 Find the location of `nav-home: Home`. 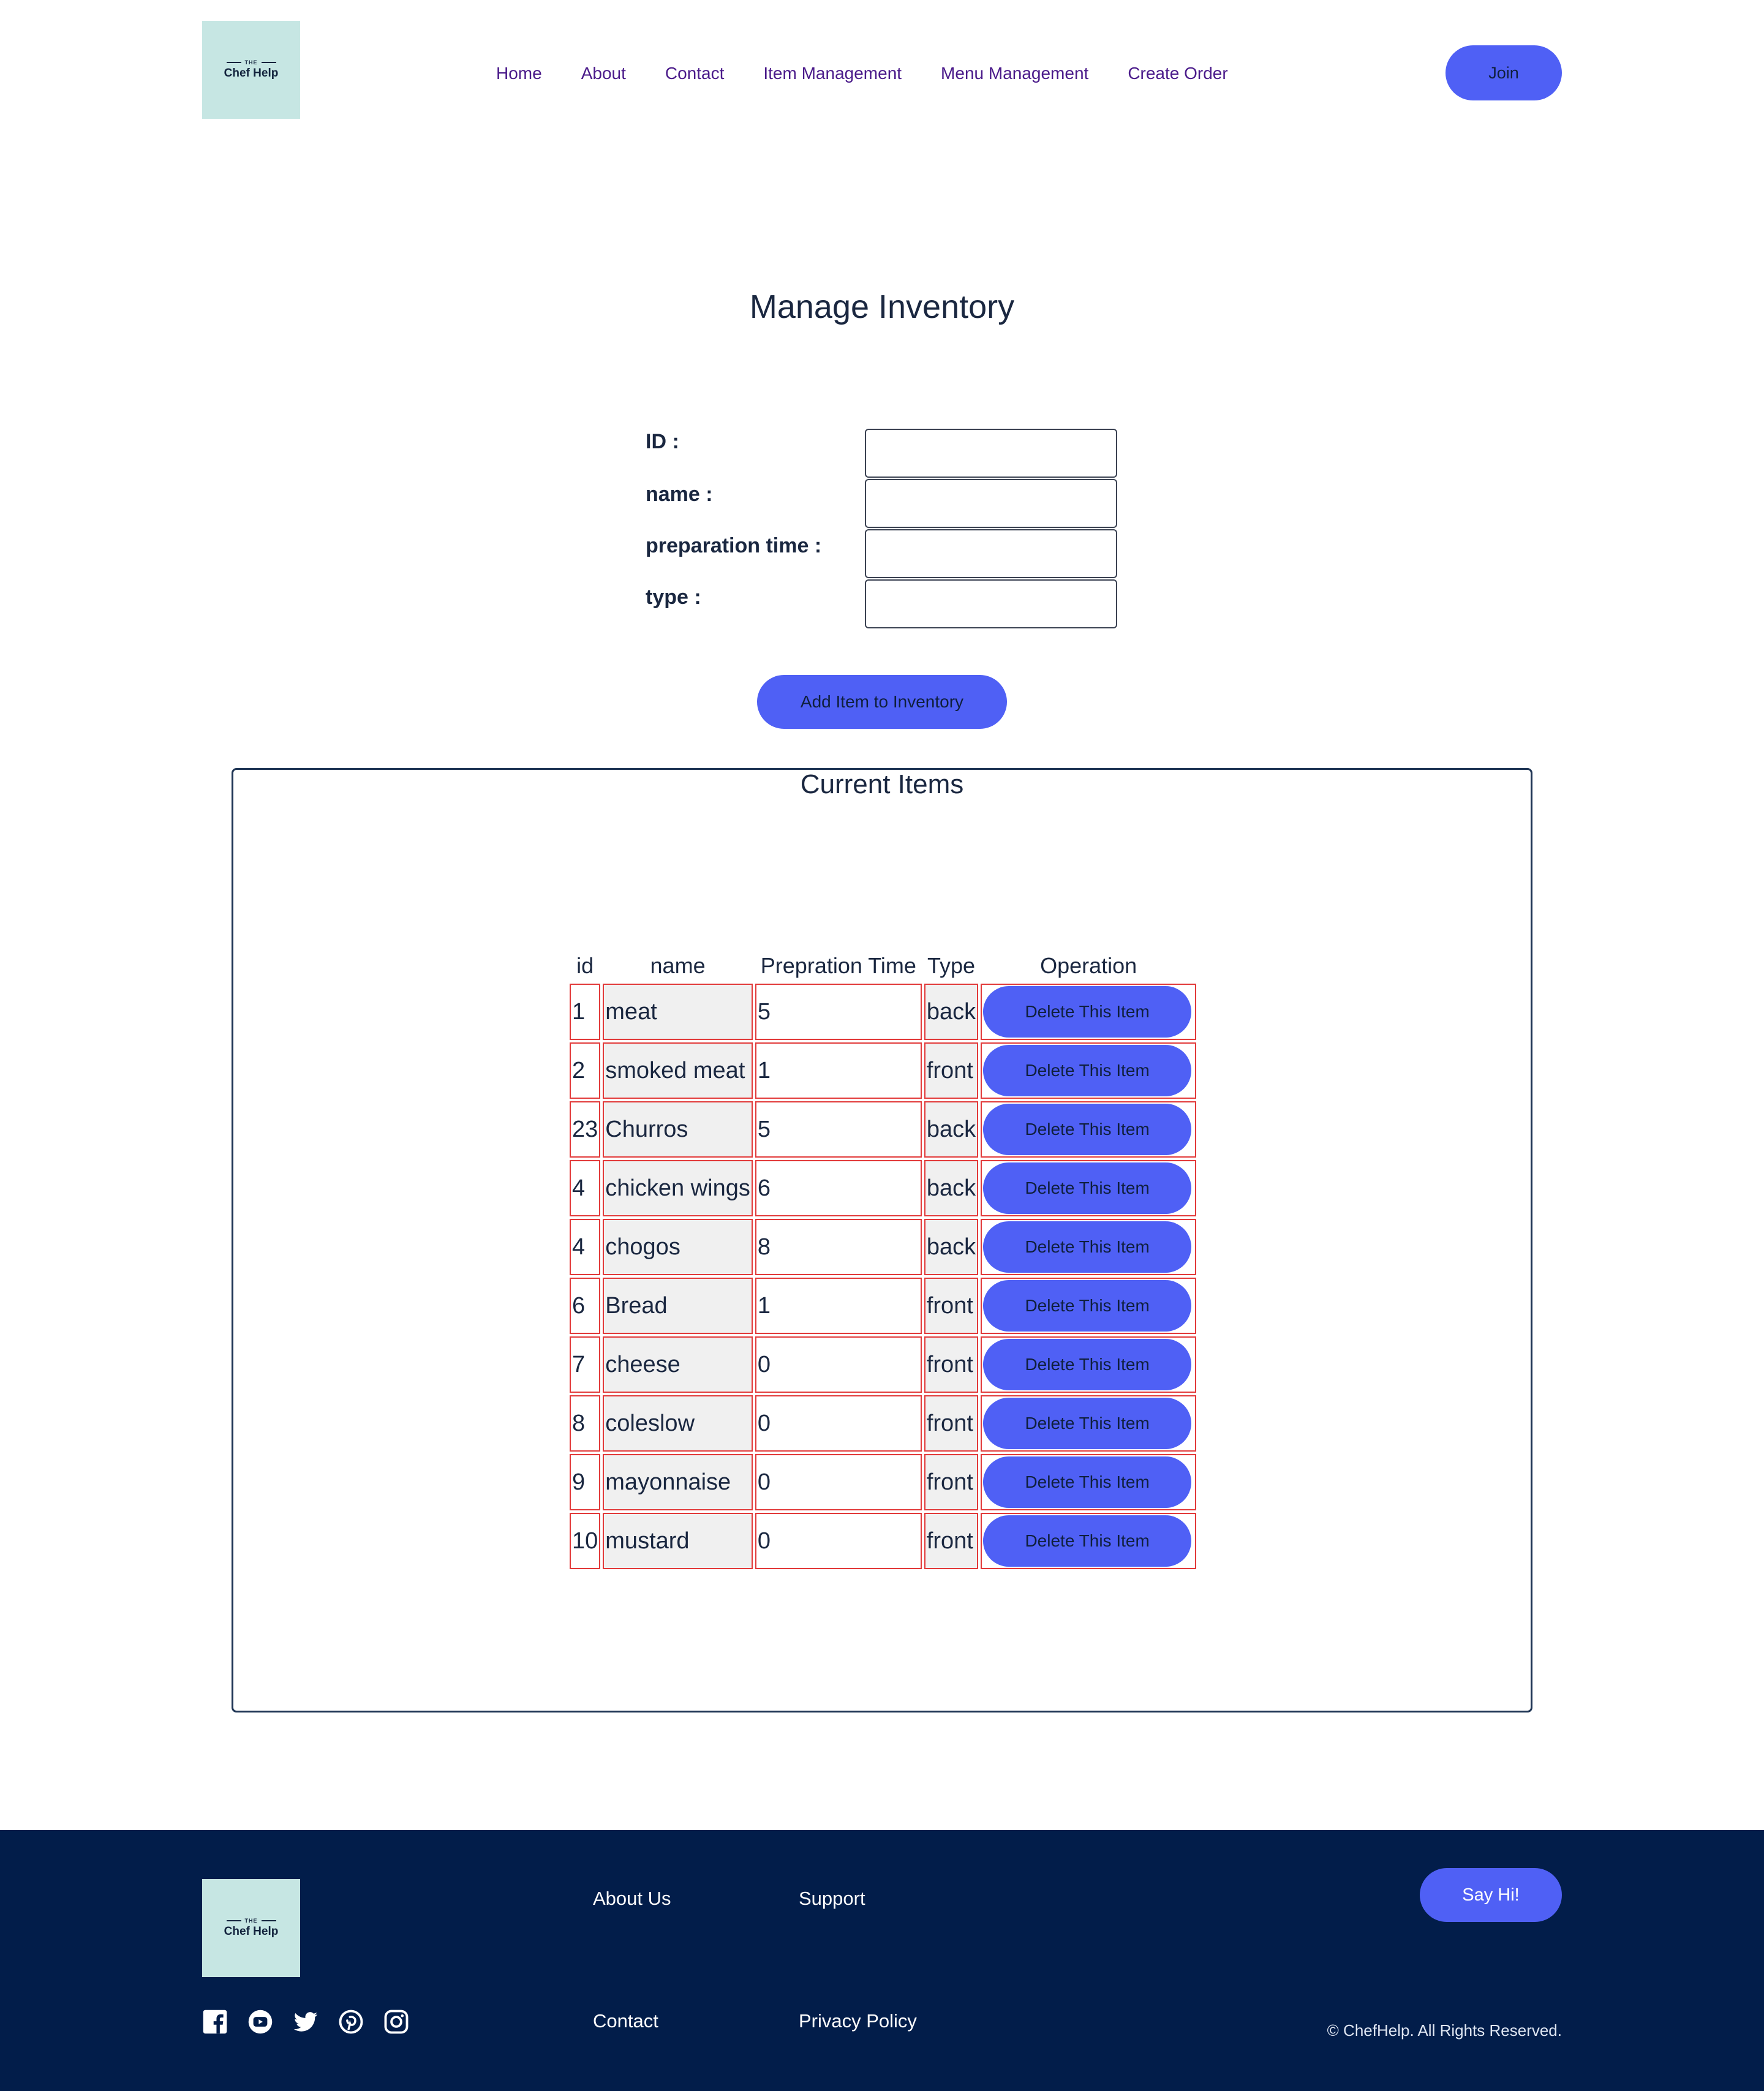

nav-home: Home is located at coordinates (519, 73).